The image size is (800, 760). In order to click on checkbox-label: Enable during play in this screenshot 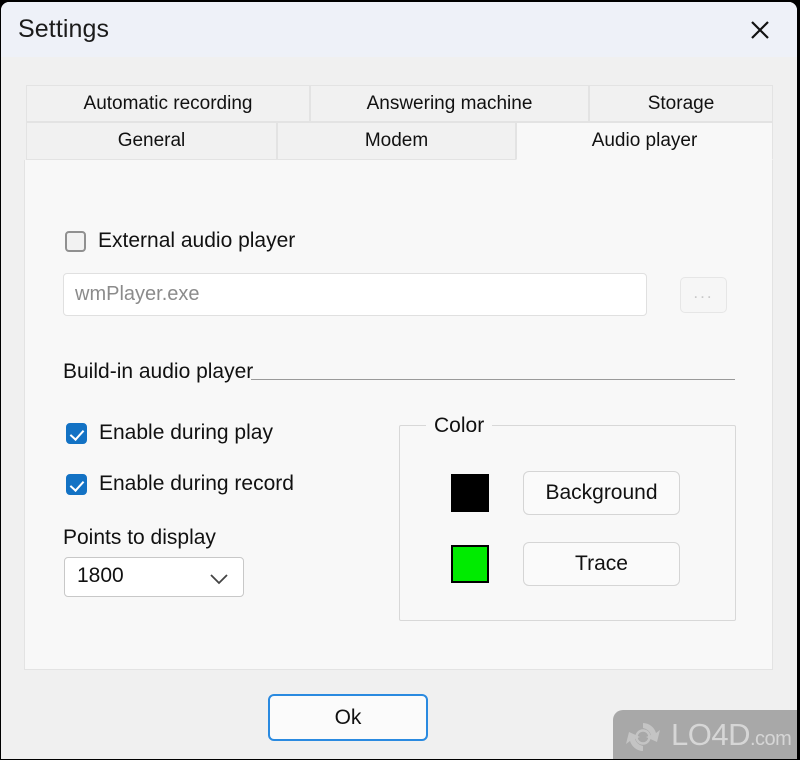, I will do `click(186, 432)`.